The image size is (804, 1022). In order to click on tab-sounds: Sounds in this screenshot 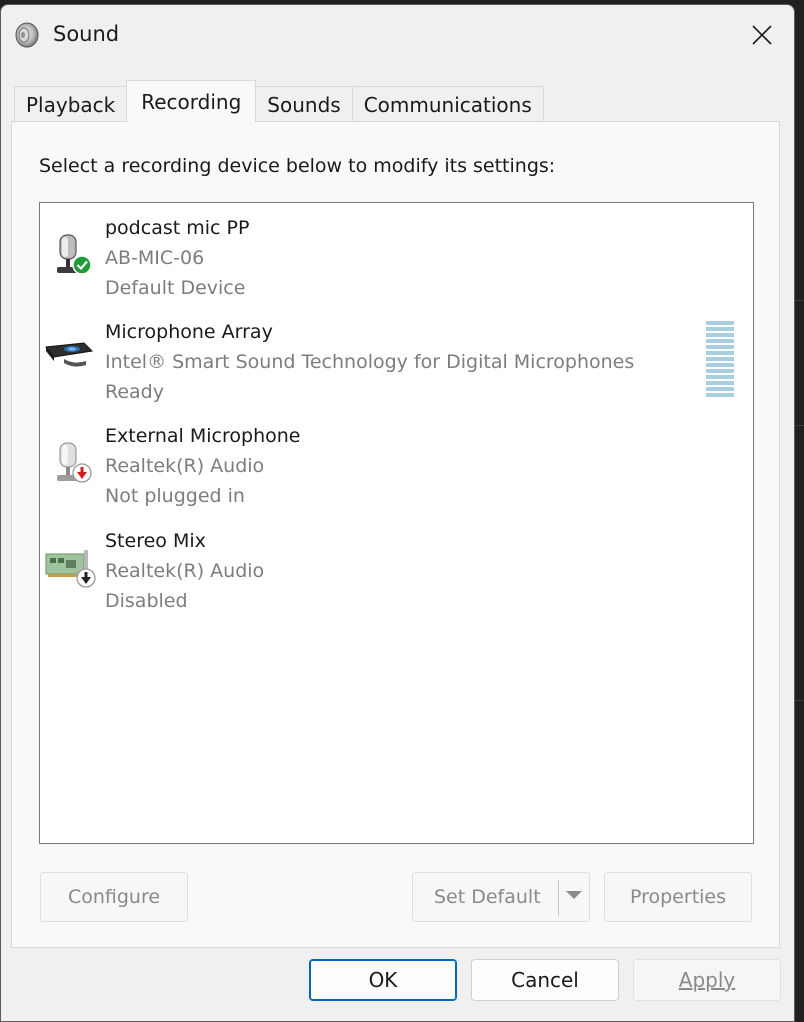, I will do `click(304, 104)`.